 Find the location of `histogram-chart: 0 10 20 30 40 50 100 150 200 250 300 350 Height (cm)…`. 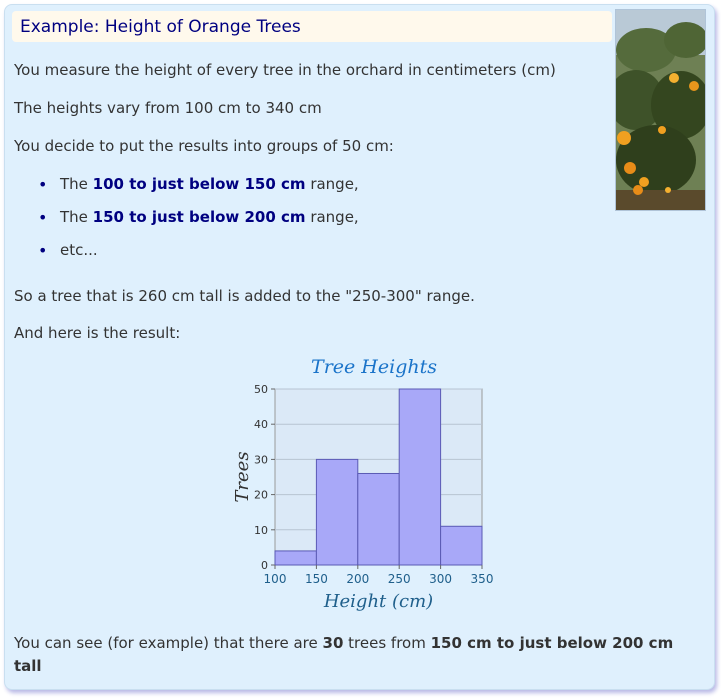

histogram-chart: 0 10 20 30 40 50 100 150 200 250 300 350 Height (cm)… is located at coordinates (363, 498).